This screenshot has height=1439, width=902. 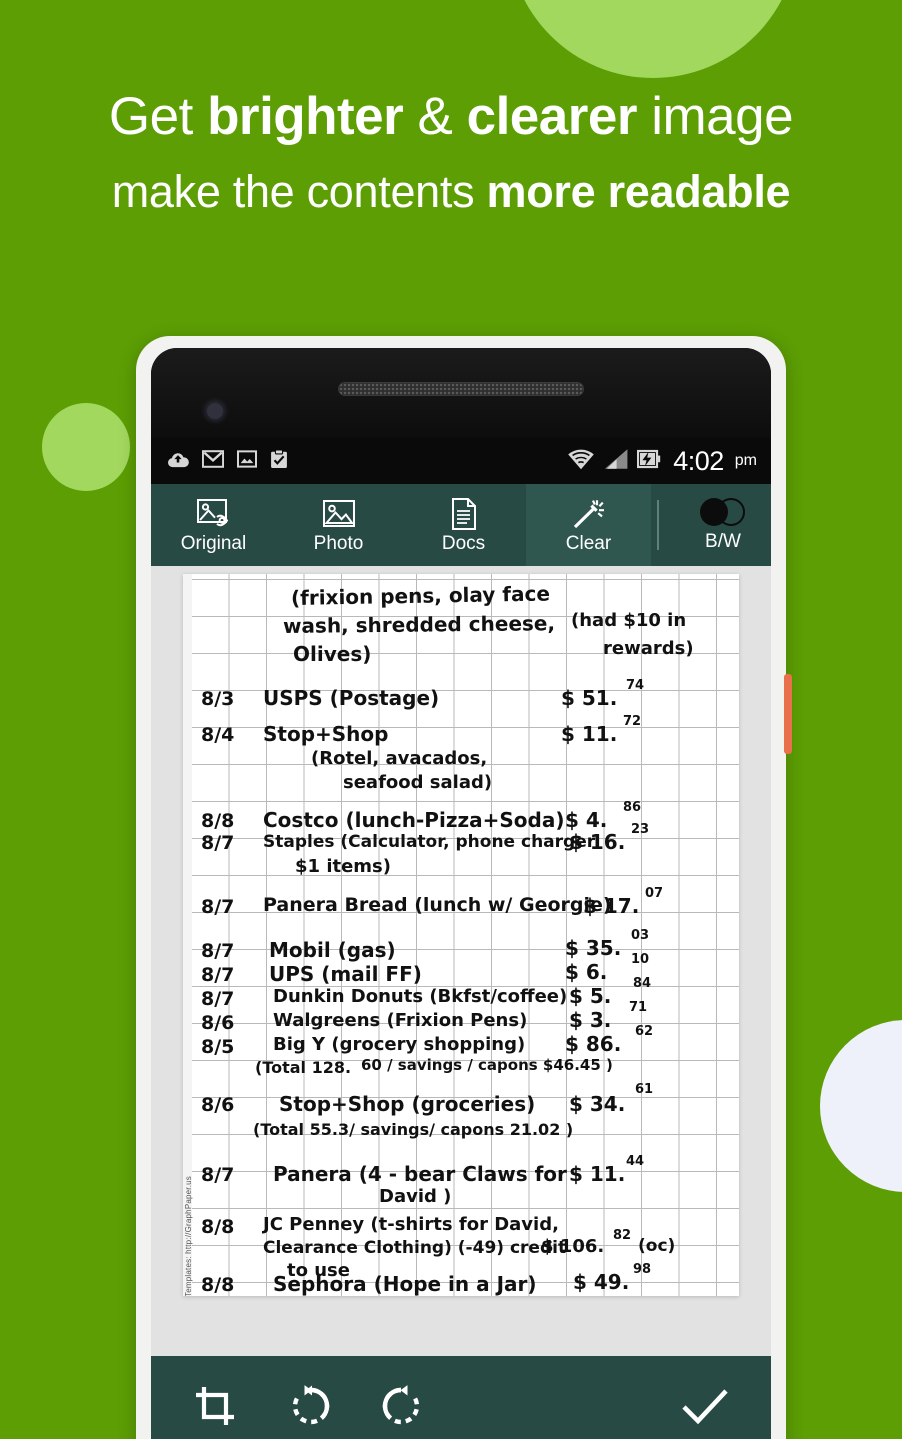 What do you see at coordinates (644, 1089) in the screenshot?
I see `ledger-cents-l18: 61` at bounding box center [644, 1089].